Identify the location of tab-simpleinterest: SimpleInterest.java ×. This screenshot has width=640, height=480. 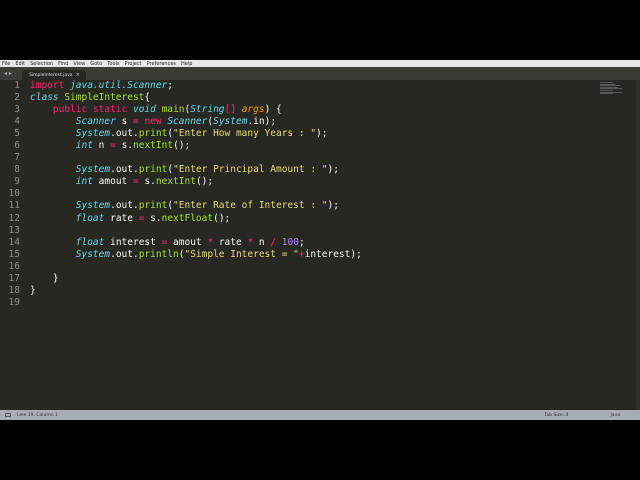
(54, 75).